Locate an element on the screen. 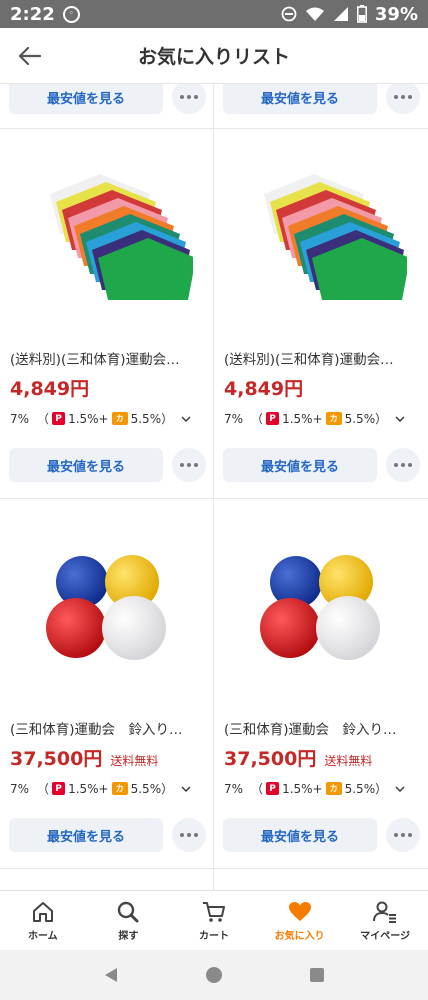  status-bar: 2:22 ◦ 39% is located at coordinates (214, 14).